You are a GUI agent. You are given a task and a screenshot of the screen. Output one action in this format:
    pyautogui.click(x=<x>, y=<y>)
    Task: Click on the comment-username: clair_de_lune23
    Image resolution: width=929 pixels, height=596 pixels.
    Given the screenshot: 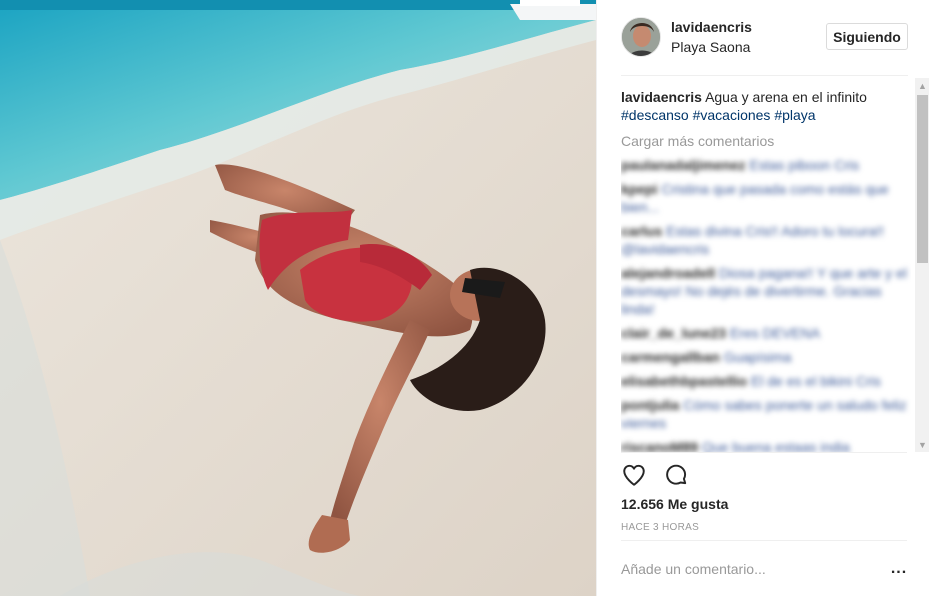 What is the action you would take?
    pyautogui.click(x=673, y=333)
    